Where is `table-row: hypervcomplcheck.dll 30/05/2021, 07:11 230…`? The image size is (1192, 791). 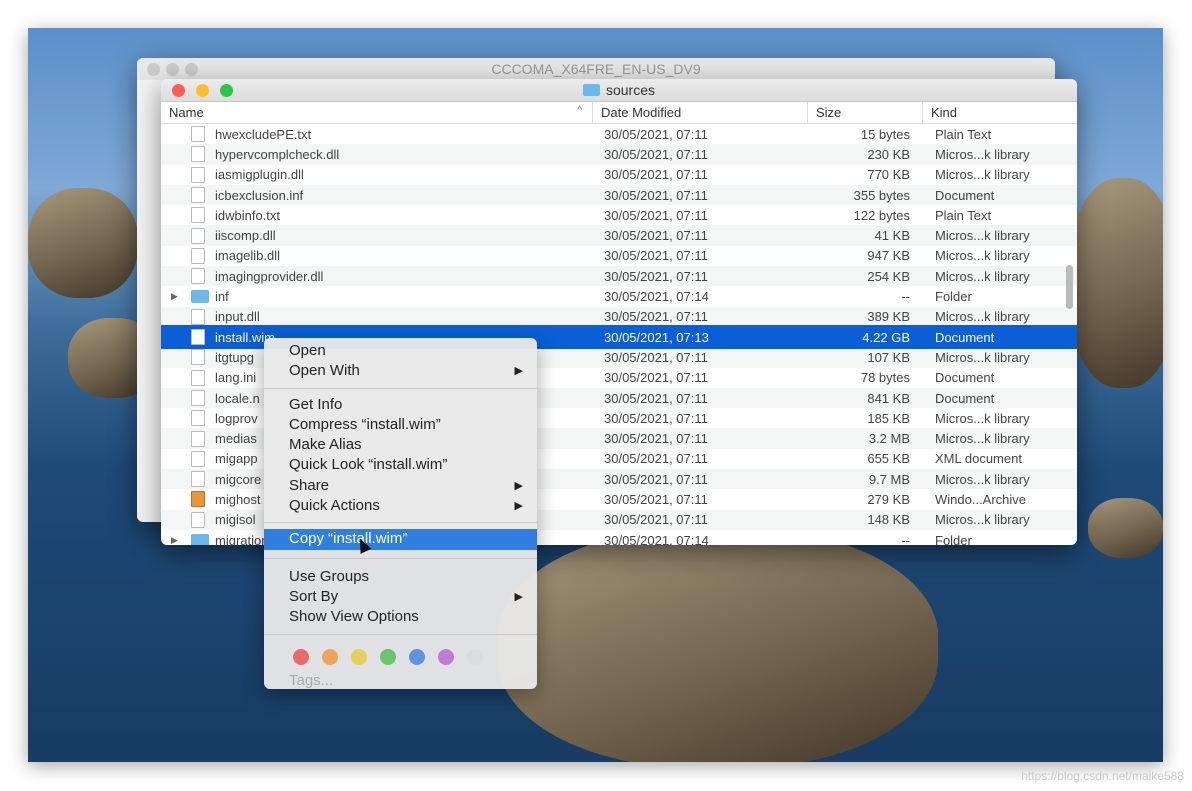 table-row: hypervcomplcheck.dll 30/05/2021, 07:11 230… is located at coordinates (619, 154).